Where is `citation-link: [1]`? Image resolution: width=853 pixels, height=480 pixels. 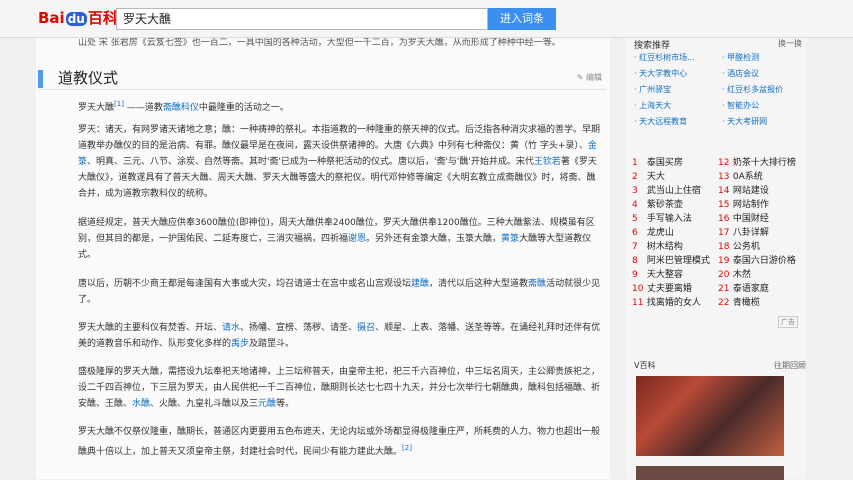 citation-link: [1] is located at coordinates (119, 104).